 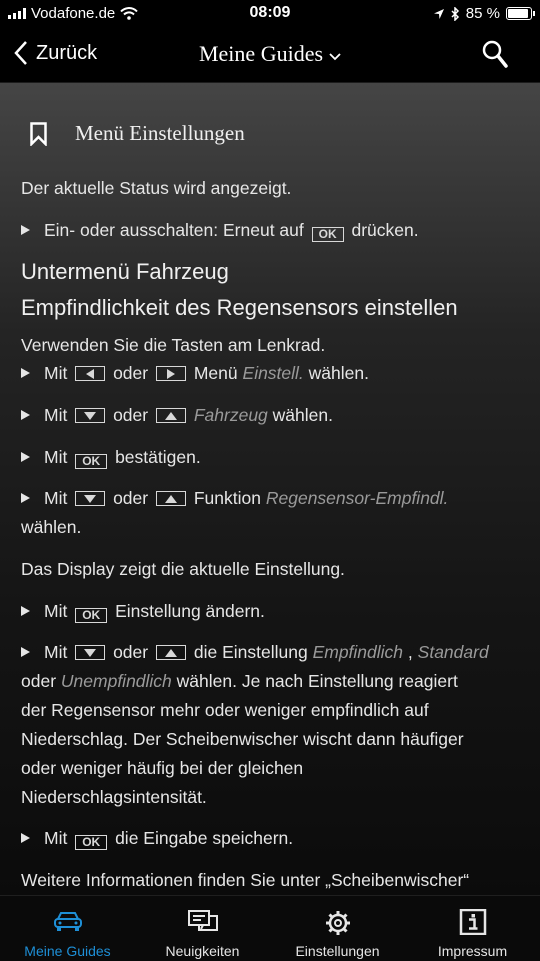 I want to click on section-header: Menü Einstellungen, so click(x=137, y=133).